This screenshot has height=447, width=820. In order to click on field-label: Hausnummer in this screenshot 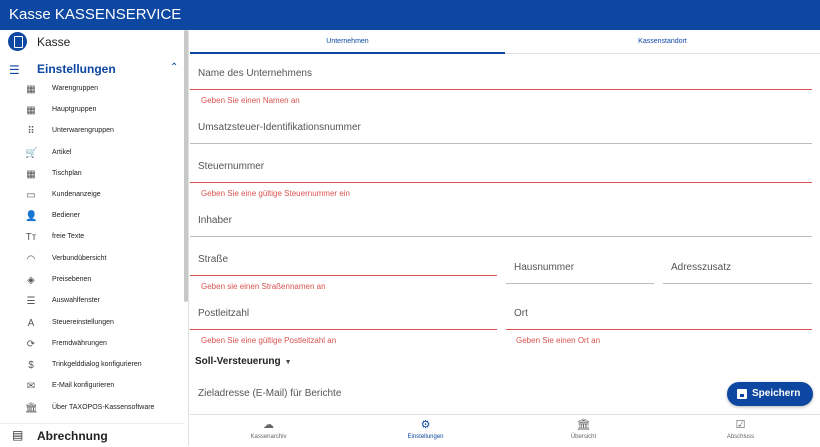, I will do `click(544, 267)`.